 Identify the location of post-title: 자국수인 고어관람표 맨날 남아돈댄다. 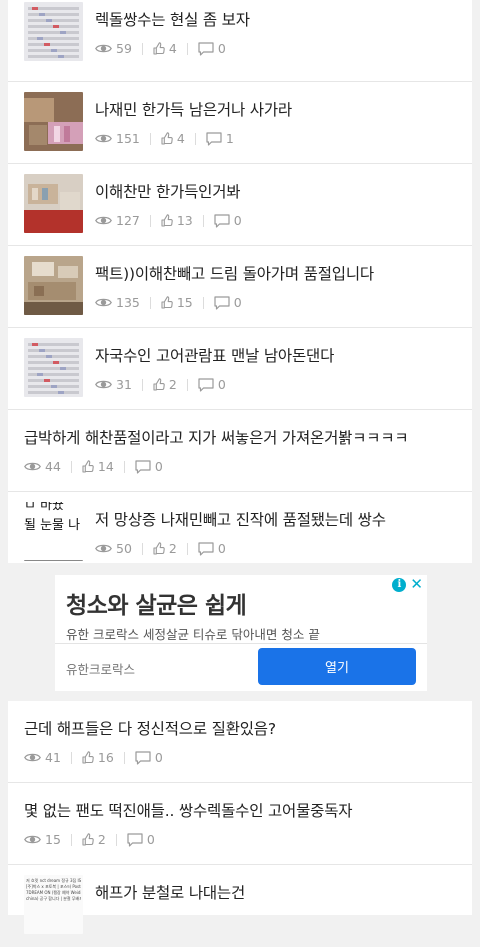
(214, 355).